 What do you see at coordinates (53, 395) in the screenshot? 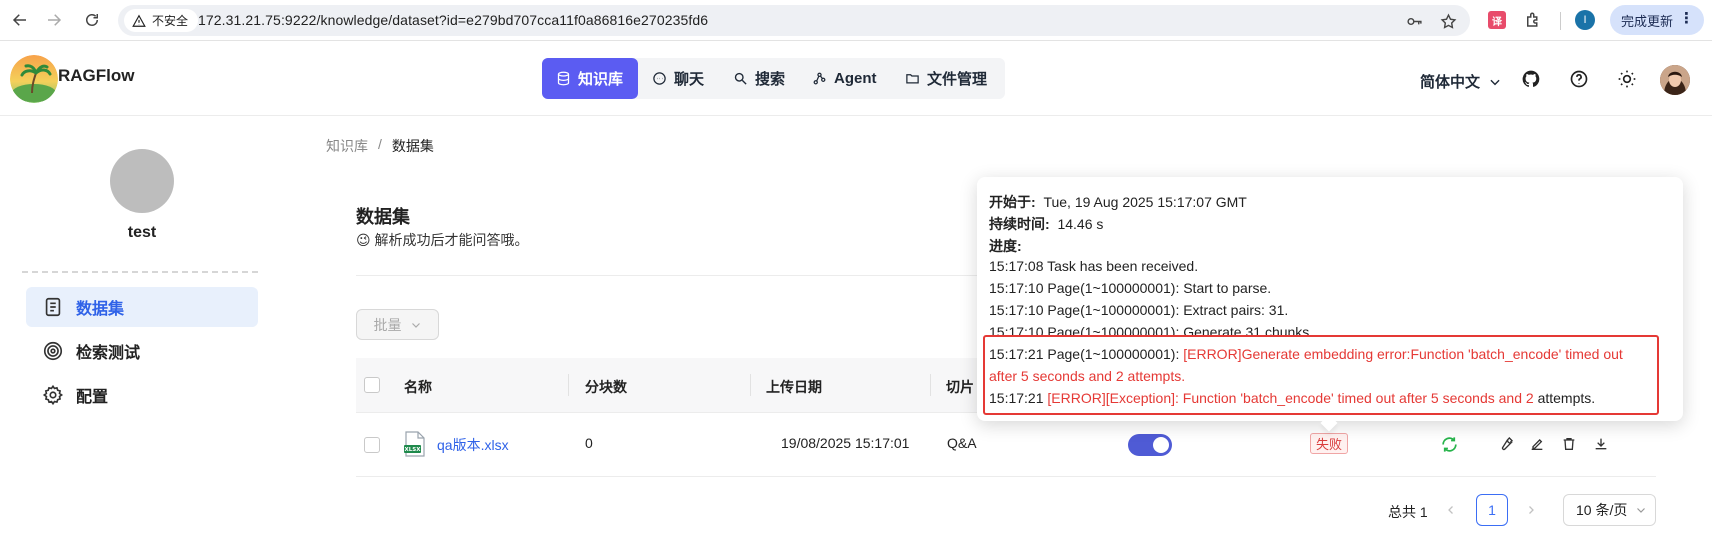
I see `gear-icon` at bounding box center [53, 395].